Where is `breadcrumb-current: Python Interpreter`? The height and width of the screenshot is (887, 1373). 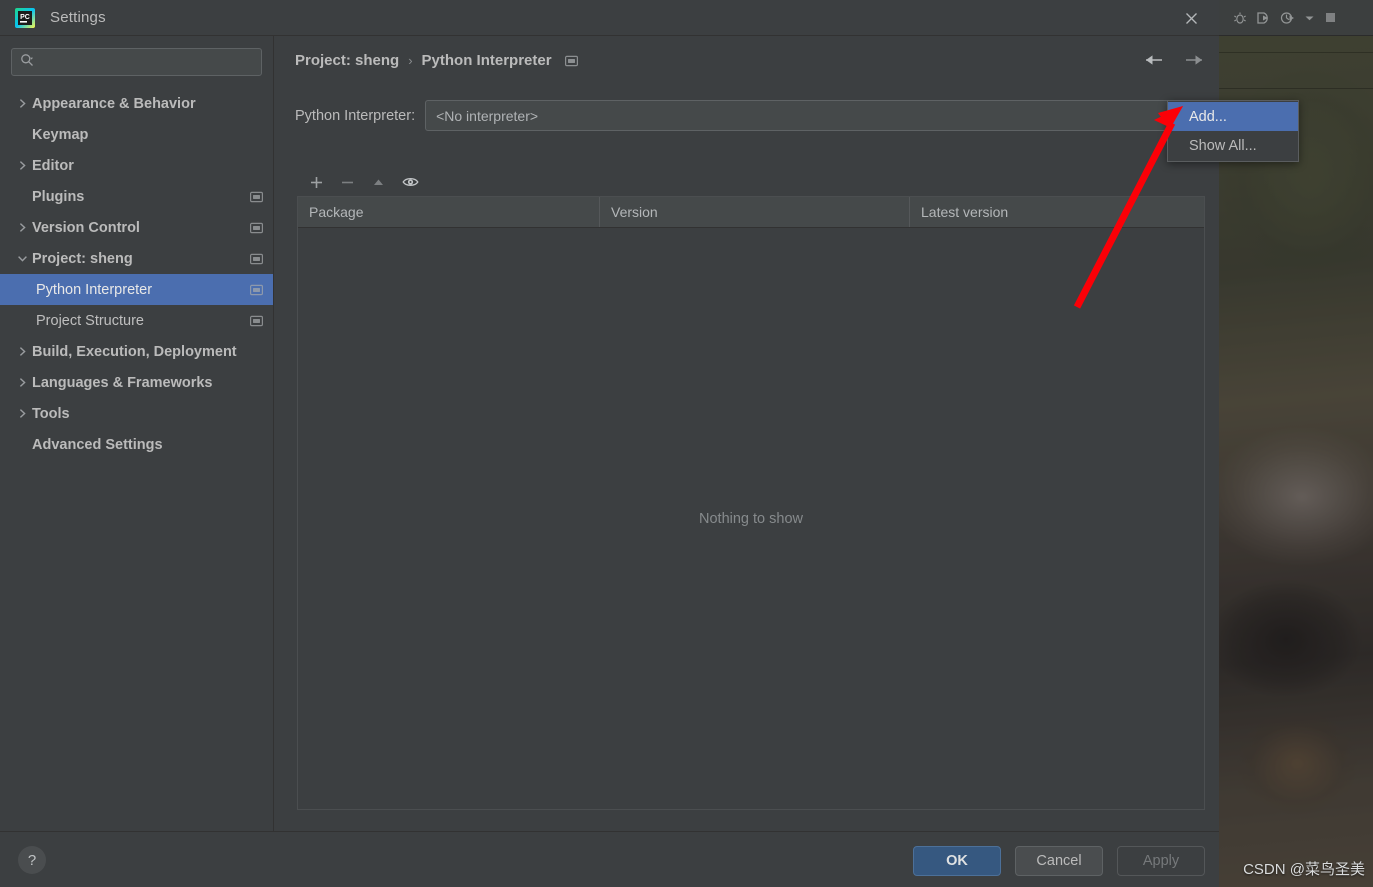 breadcrumb-current: Python Interpreter is located at coordinates (486, 60).